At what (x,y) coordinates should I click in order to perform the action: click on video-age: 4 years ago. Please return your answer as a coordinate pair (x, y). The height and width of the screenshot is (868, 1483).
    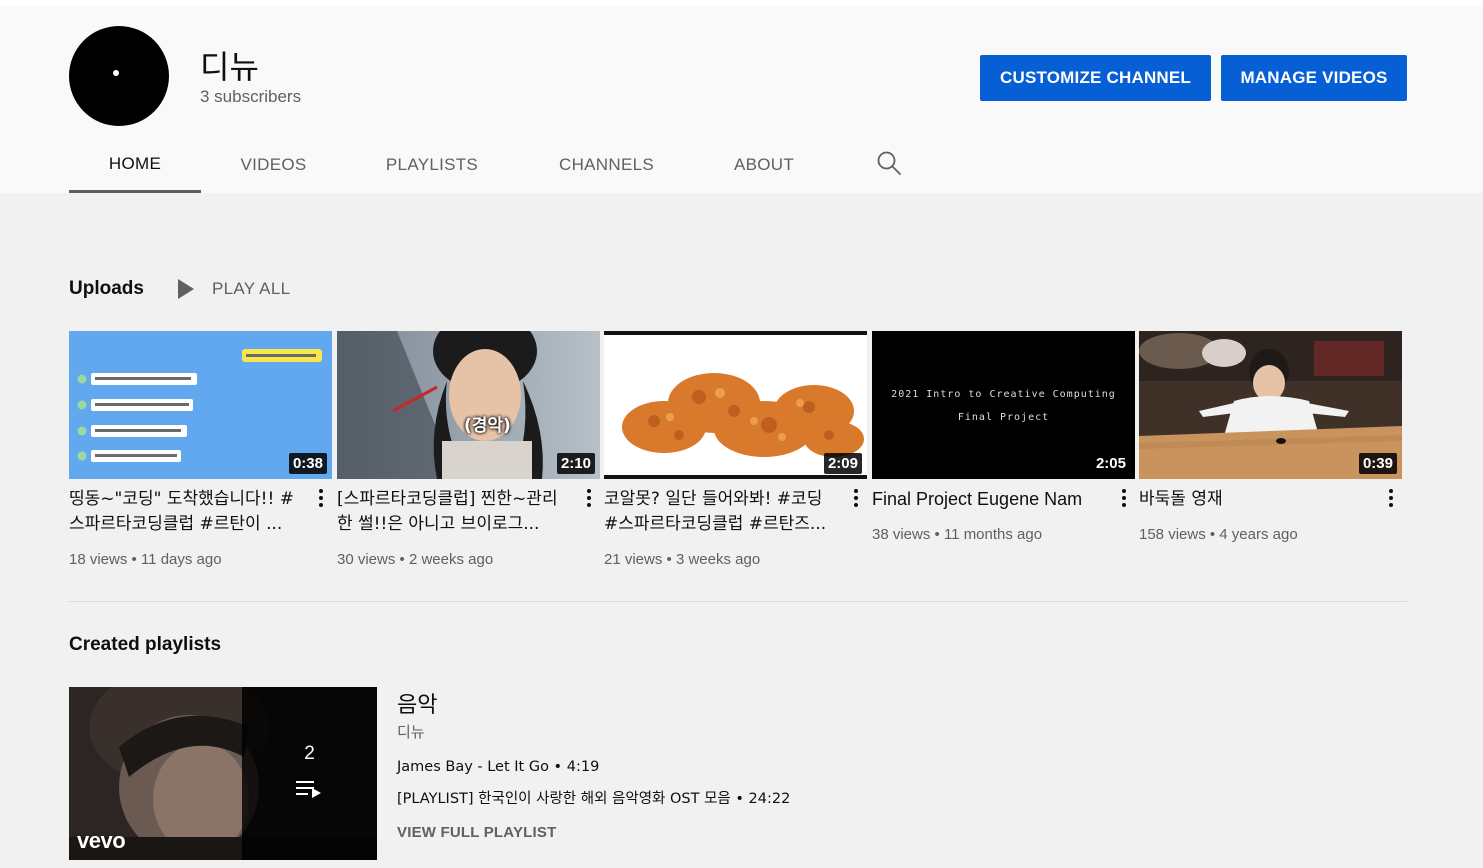
    Looking at the image, I should click on (1258, 534).